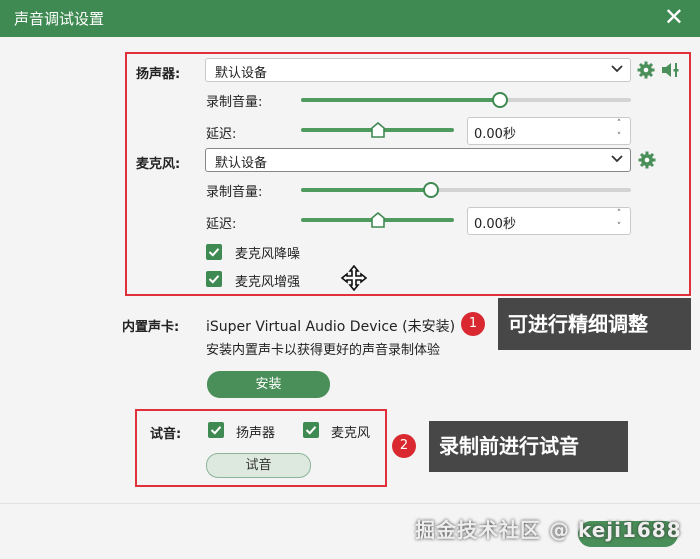  Describe the element at coordinates (350, 503) in the screenshot. I see `footer-divider` at that location.